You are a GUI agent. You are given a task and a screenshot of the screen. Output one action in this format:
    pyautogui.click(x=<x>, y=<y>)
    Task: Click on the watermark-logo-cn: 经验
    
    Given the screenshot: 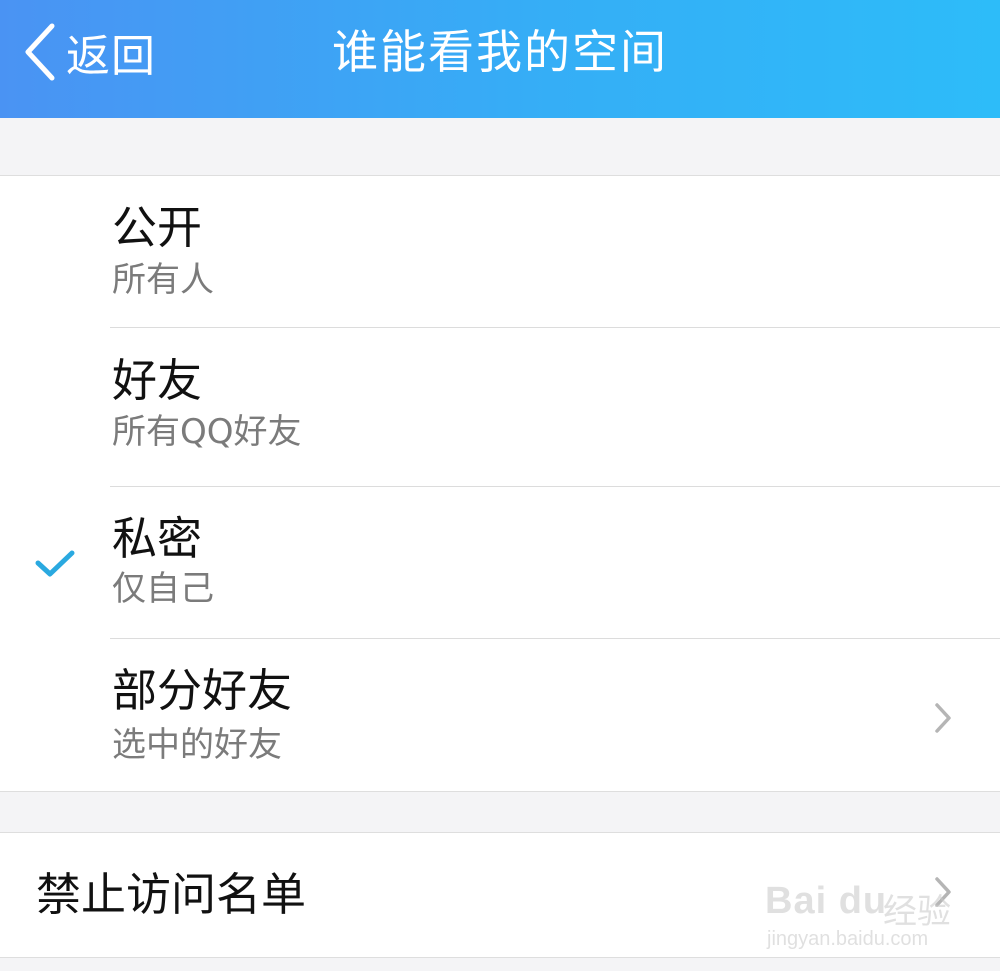 What is the action you would take?
    pyautogui.click(x=917, y=912)
    